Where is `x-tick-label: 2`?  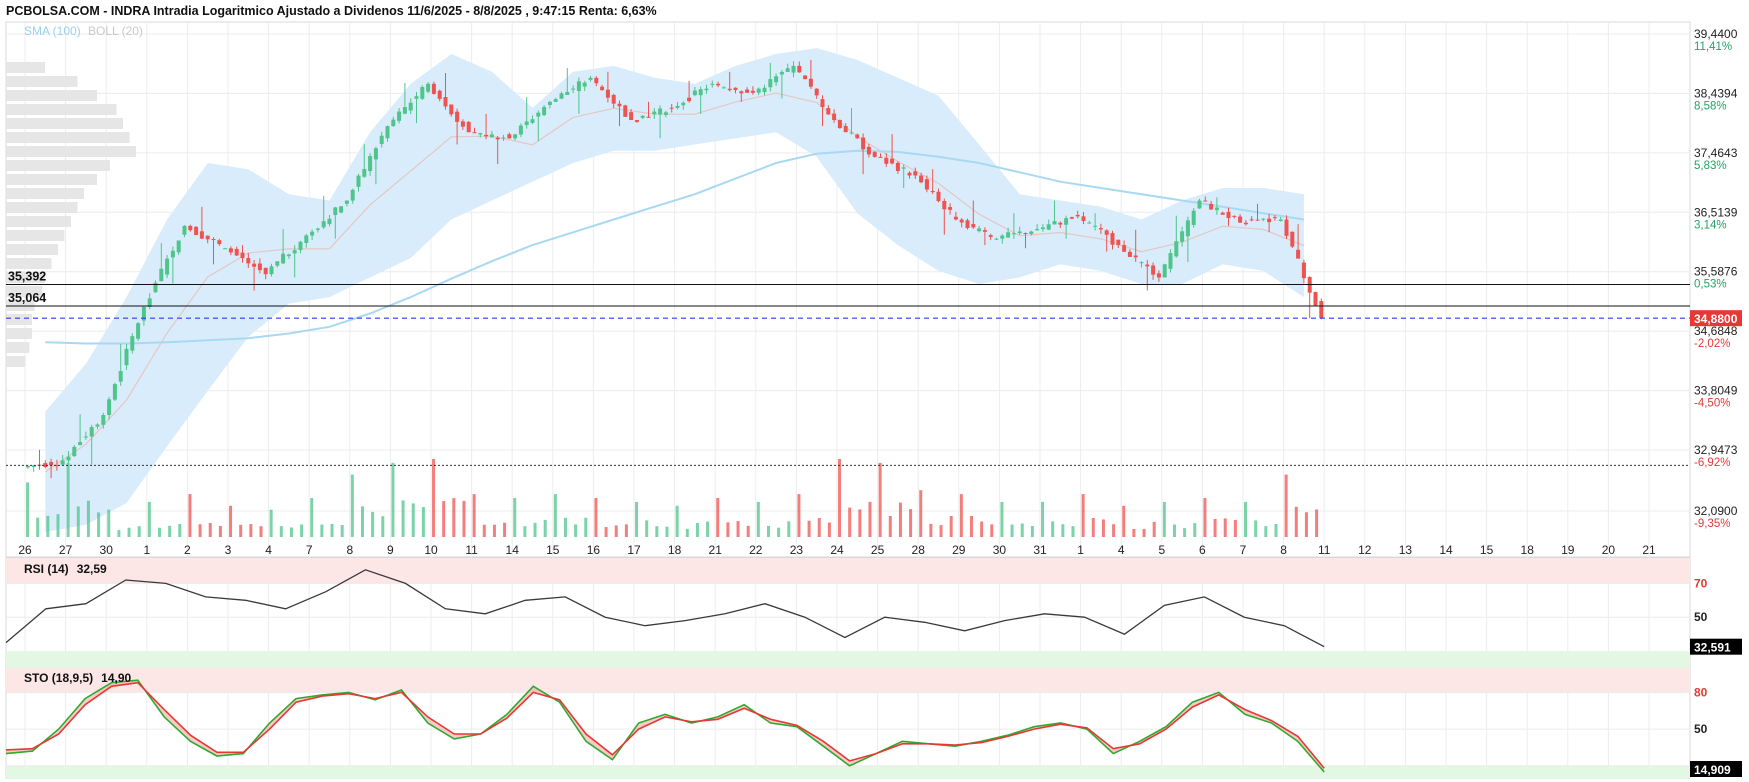
x-tick-label: 2 is located at coordinates (187, 550).